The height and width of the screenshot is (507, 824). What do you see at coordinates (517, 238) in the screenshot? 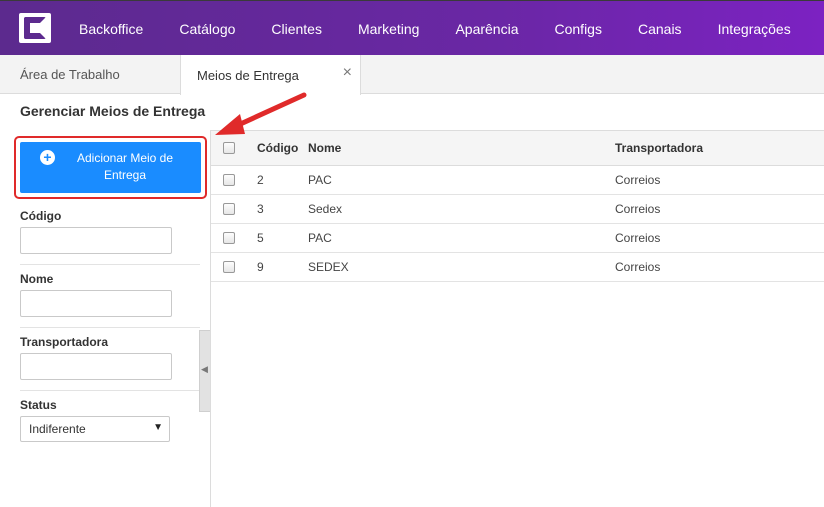
I see `table-row: 5 PAC Correios` at bounding box center [517, 238].